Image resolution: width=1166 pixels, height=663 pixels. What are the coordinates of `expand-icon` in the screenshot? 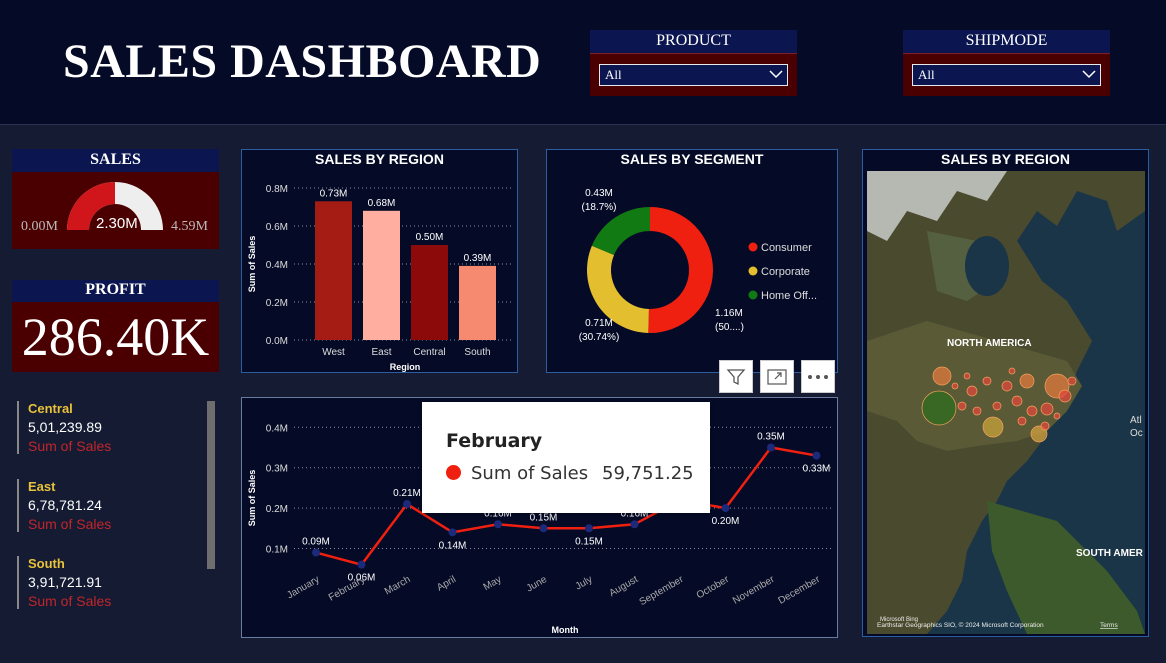 It's located at (777, 376).